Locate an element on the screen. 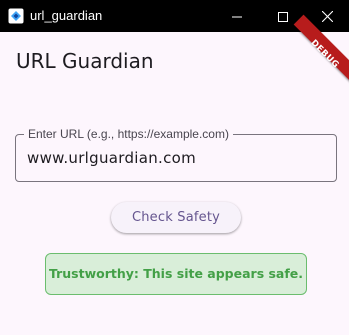  minimize-icon is located at coordinates (237, 16).